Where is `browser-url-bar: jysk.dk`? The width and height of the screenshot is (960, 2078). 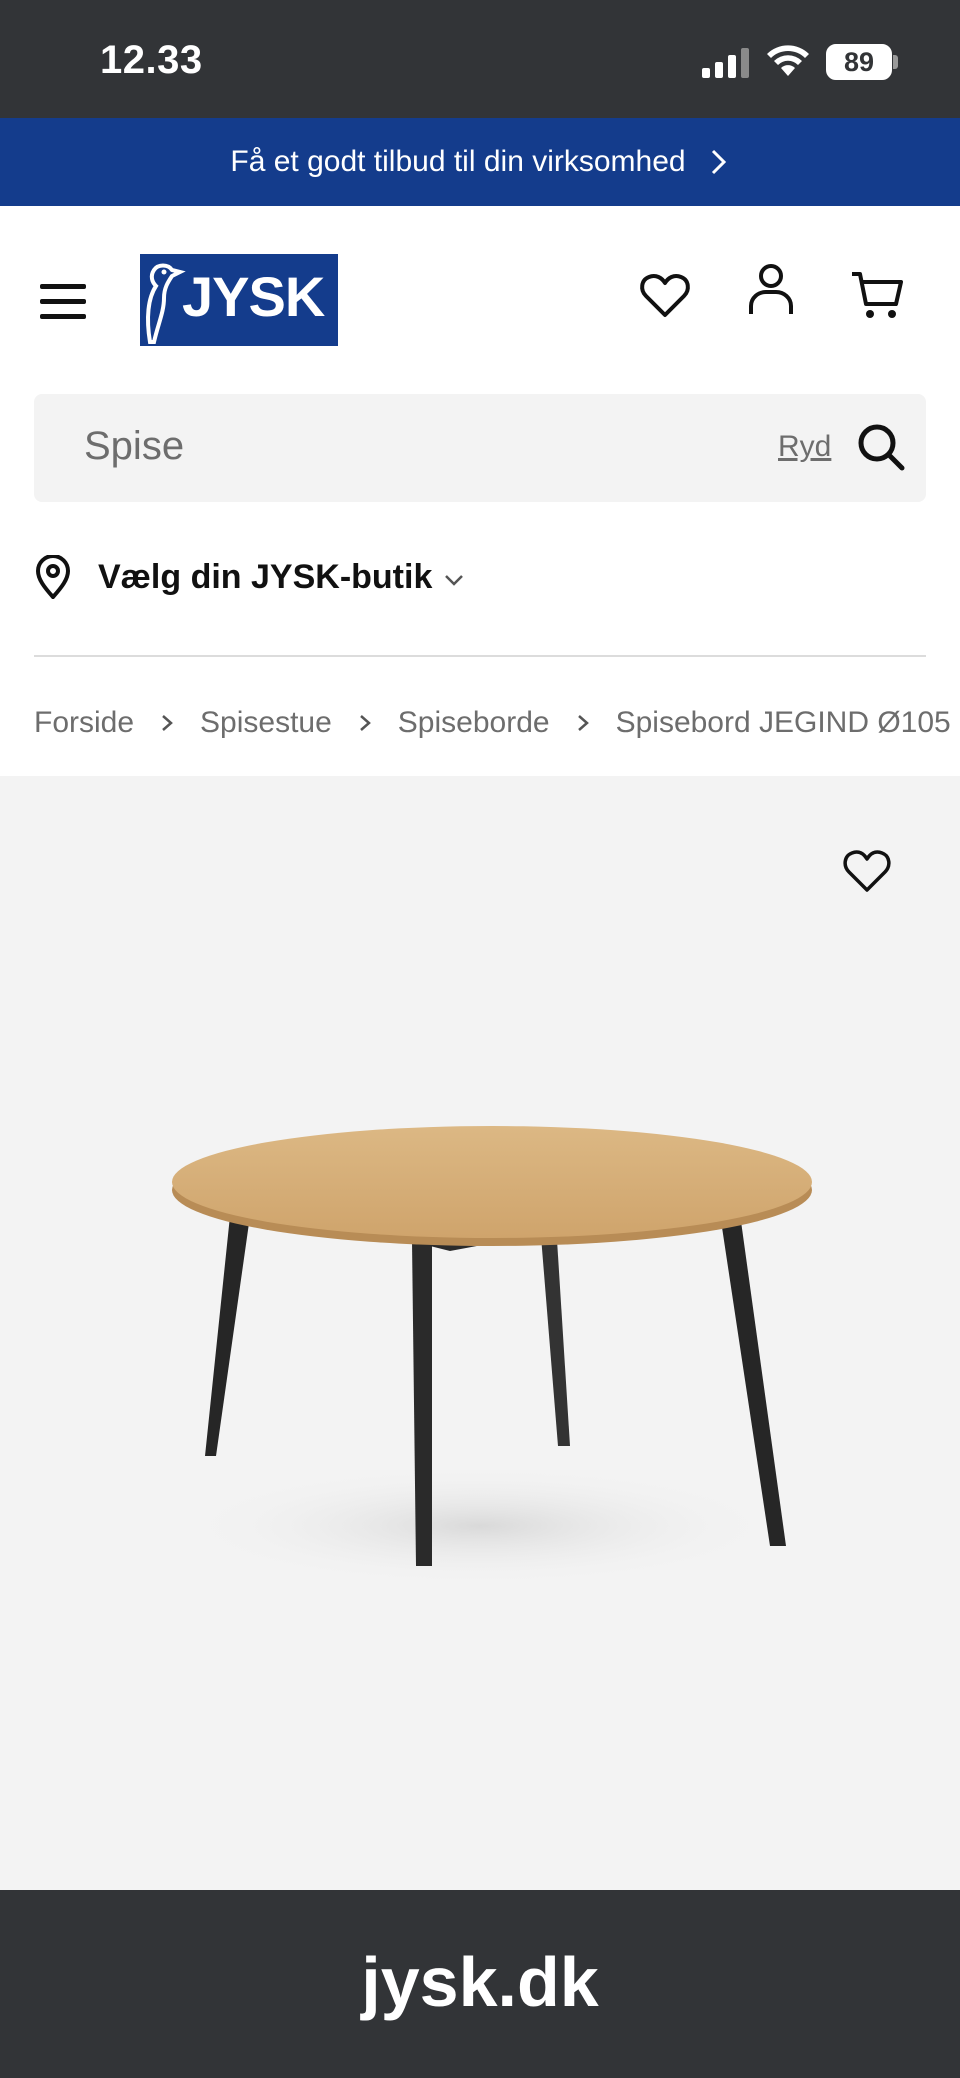 browser-url-bar: jysk.dk is located at coordinates (480, 1984).